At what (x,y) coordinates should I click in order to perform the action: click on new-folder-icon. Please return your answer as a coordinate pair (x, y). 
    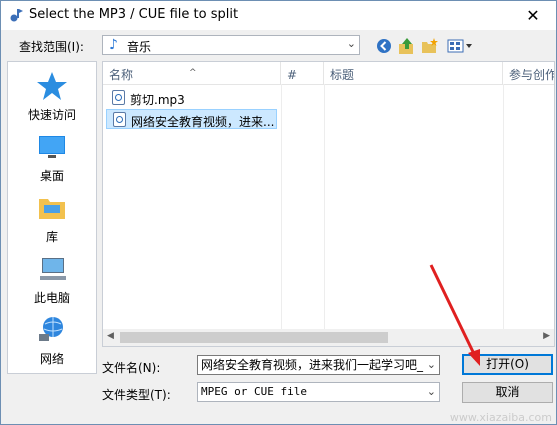
    Looking at the image, I should click on (430, 45).